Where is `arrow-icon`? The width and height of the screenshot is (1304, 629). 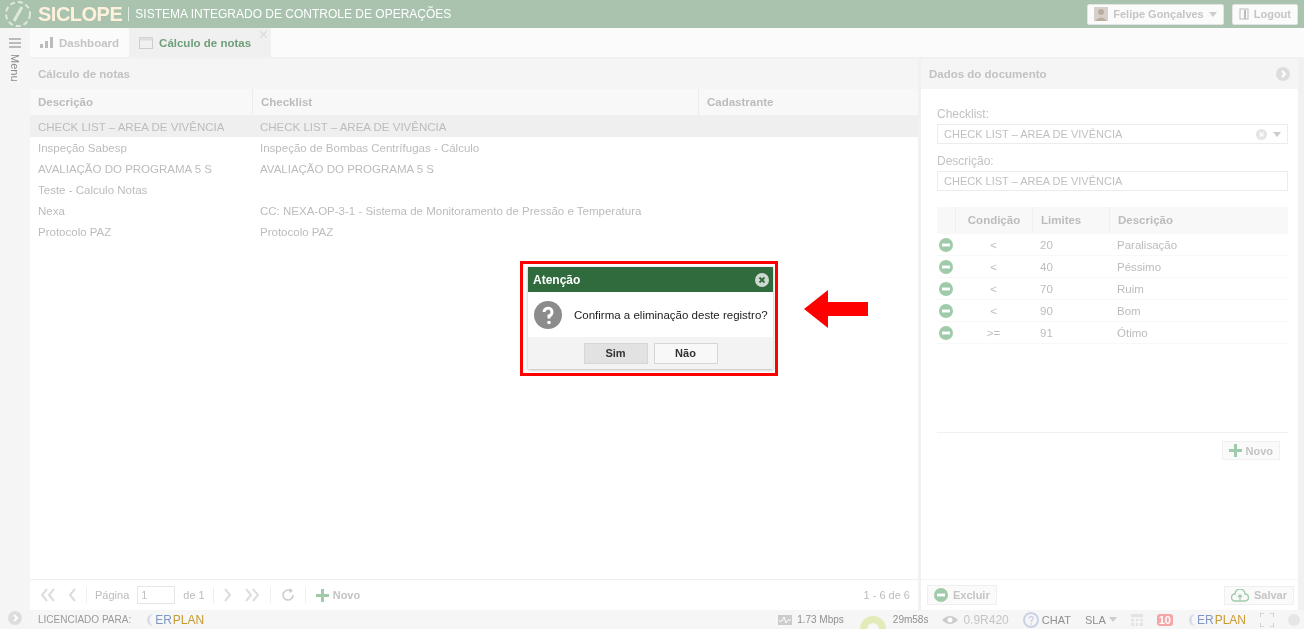 arrow-icon is located at coordinates (836, 309).